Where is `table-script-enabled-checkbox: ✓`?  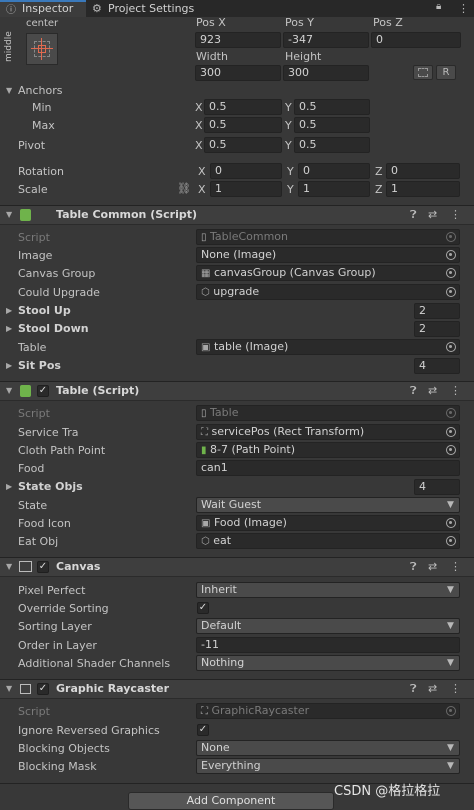 table-script-enabled-checkbox: ✓ is located at coordinates (43, 391).